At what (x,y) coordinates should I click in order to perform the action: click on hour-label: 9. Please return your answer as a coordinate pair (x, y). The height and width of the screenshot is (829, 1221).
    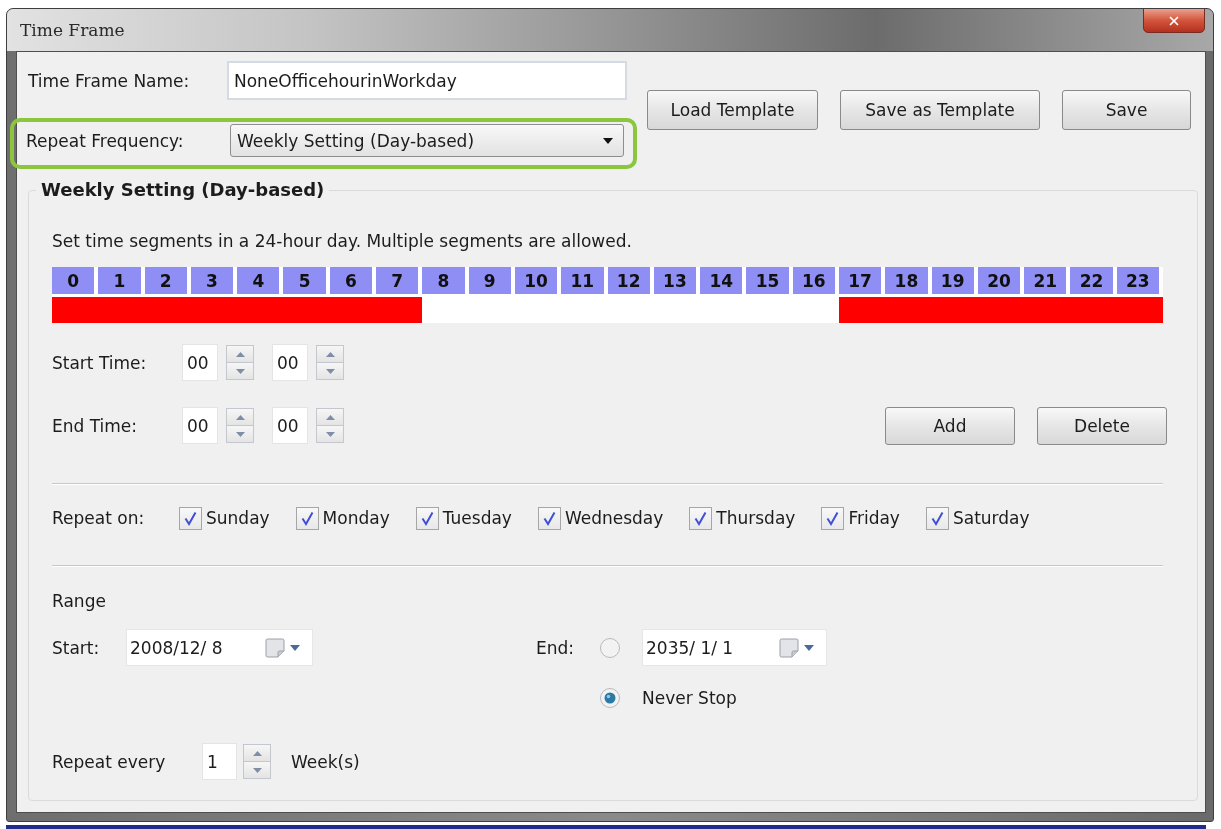
    Looking at the image, I should click on (491, 280).